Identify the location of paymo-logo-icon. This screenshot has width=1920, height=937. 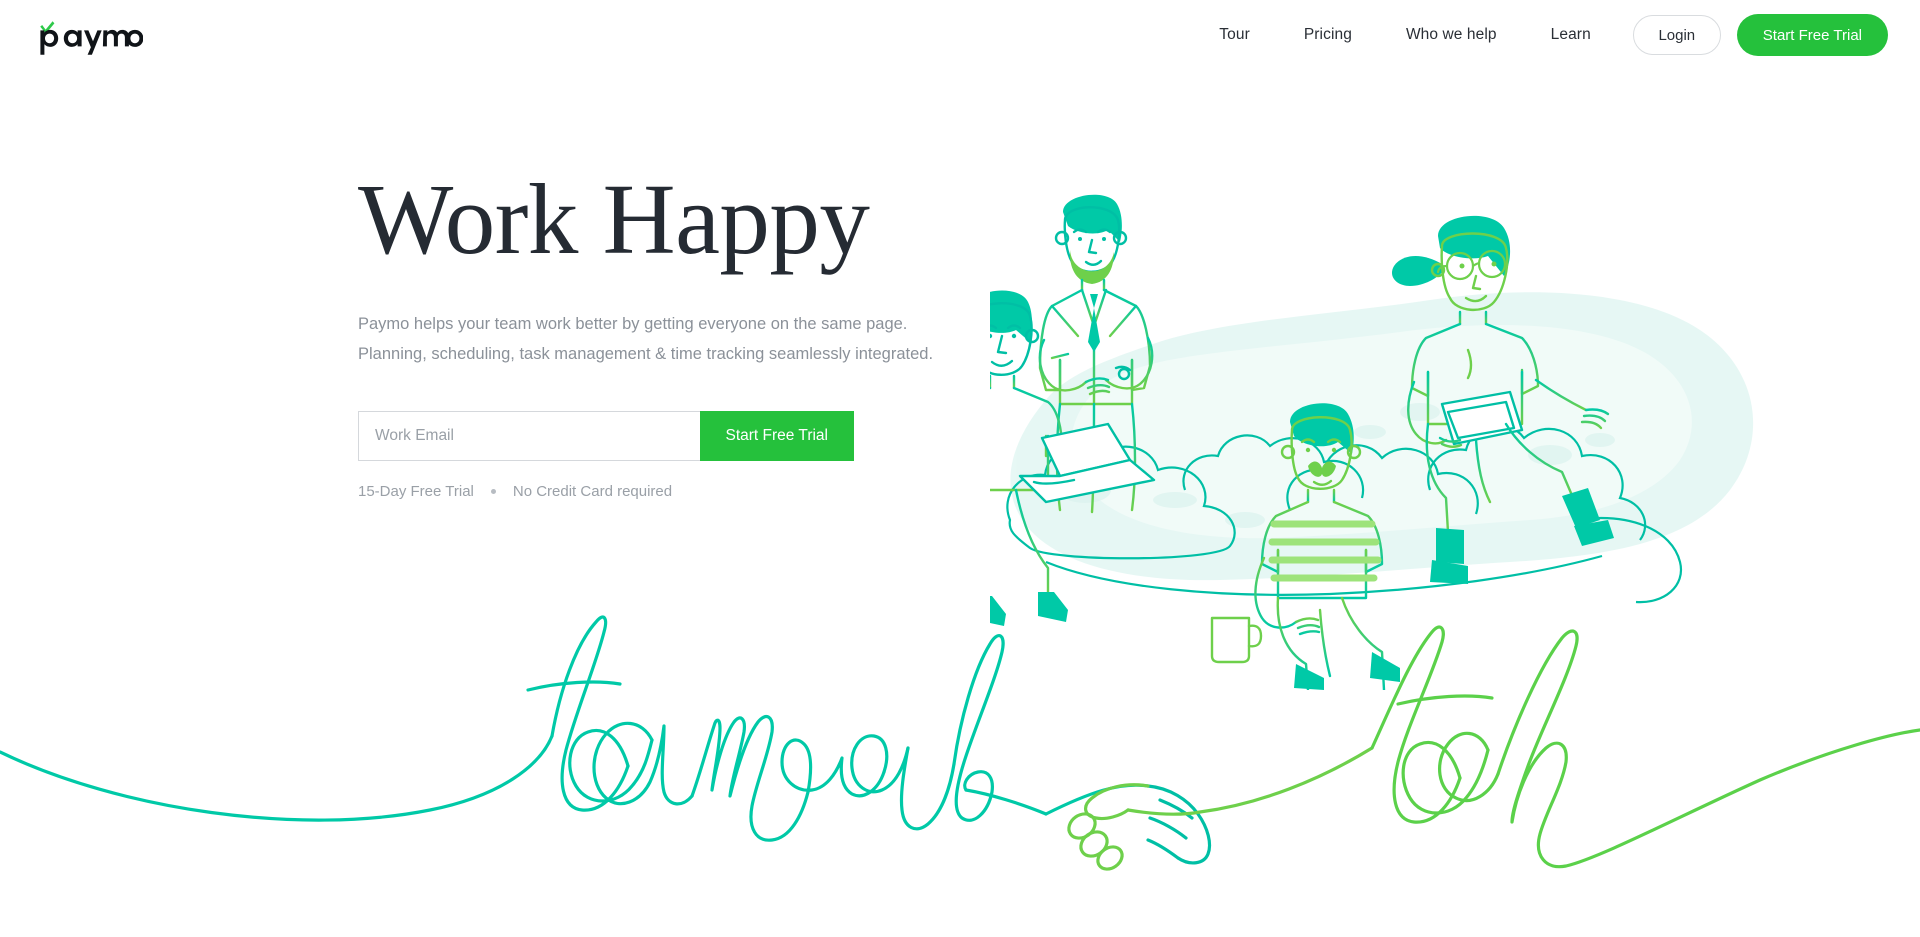
(92, 38).